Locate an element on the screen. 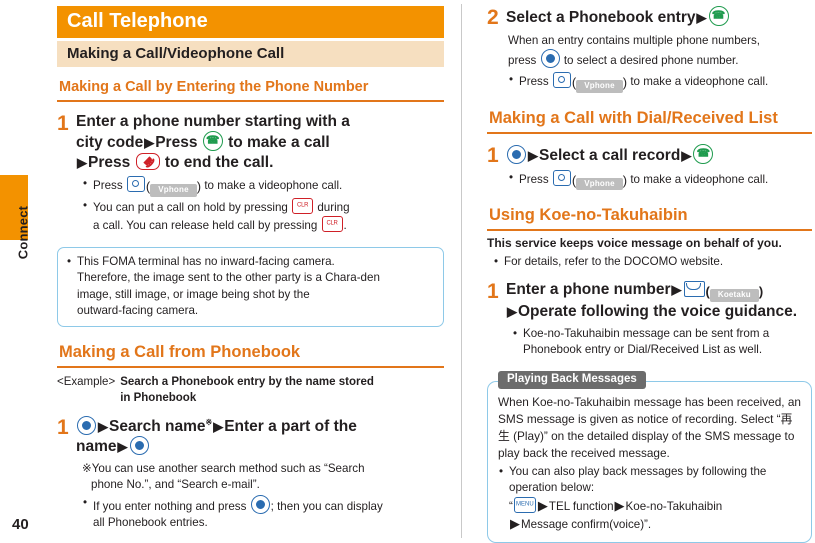 Image resolution: width=815 pixels, height=543 pixels. step-heading: ▶Select a call record▶ ☎ is located at coordinates (659, 155).